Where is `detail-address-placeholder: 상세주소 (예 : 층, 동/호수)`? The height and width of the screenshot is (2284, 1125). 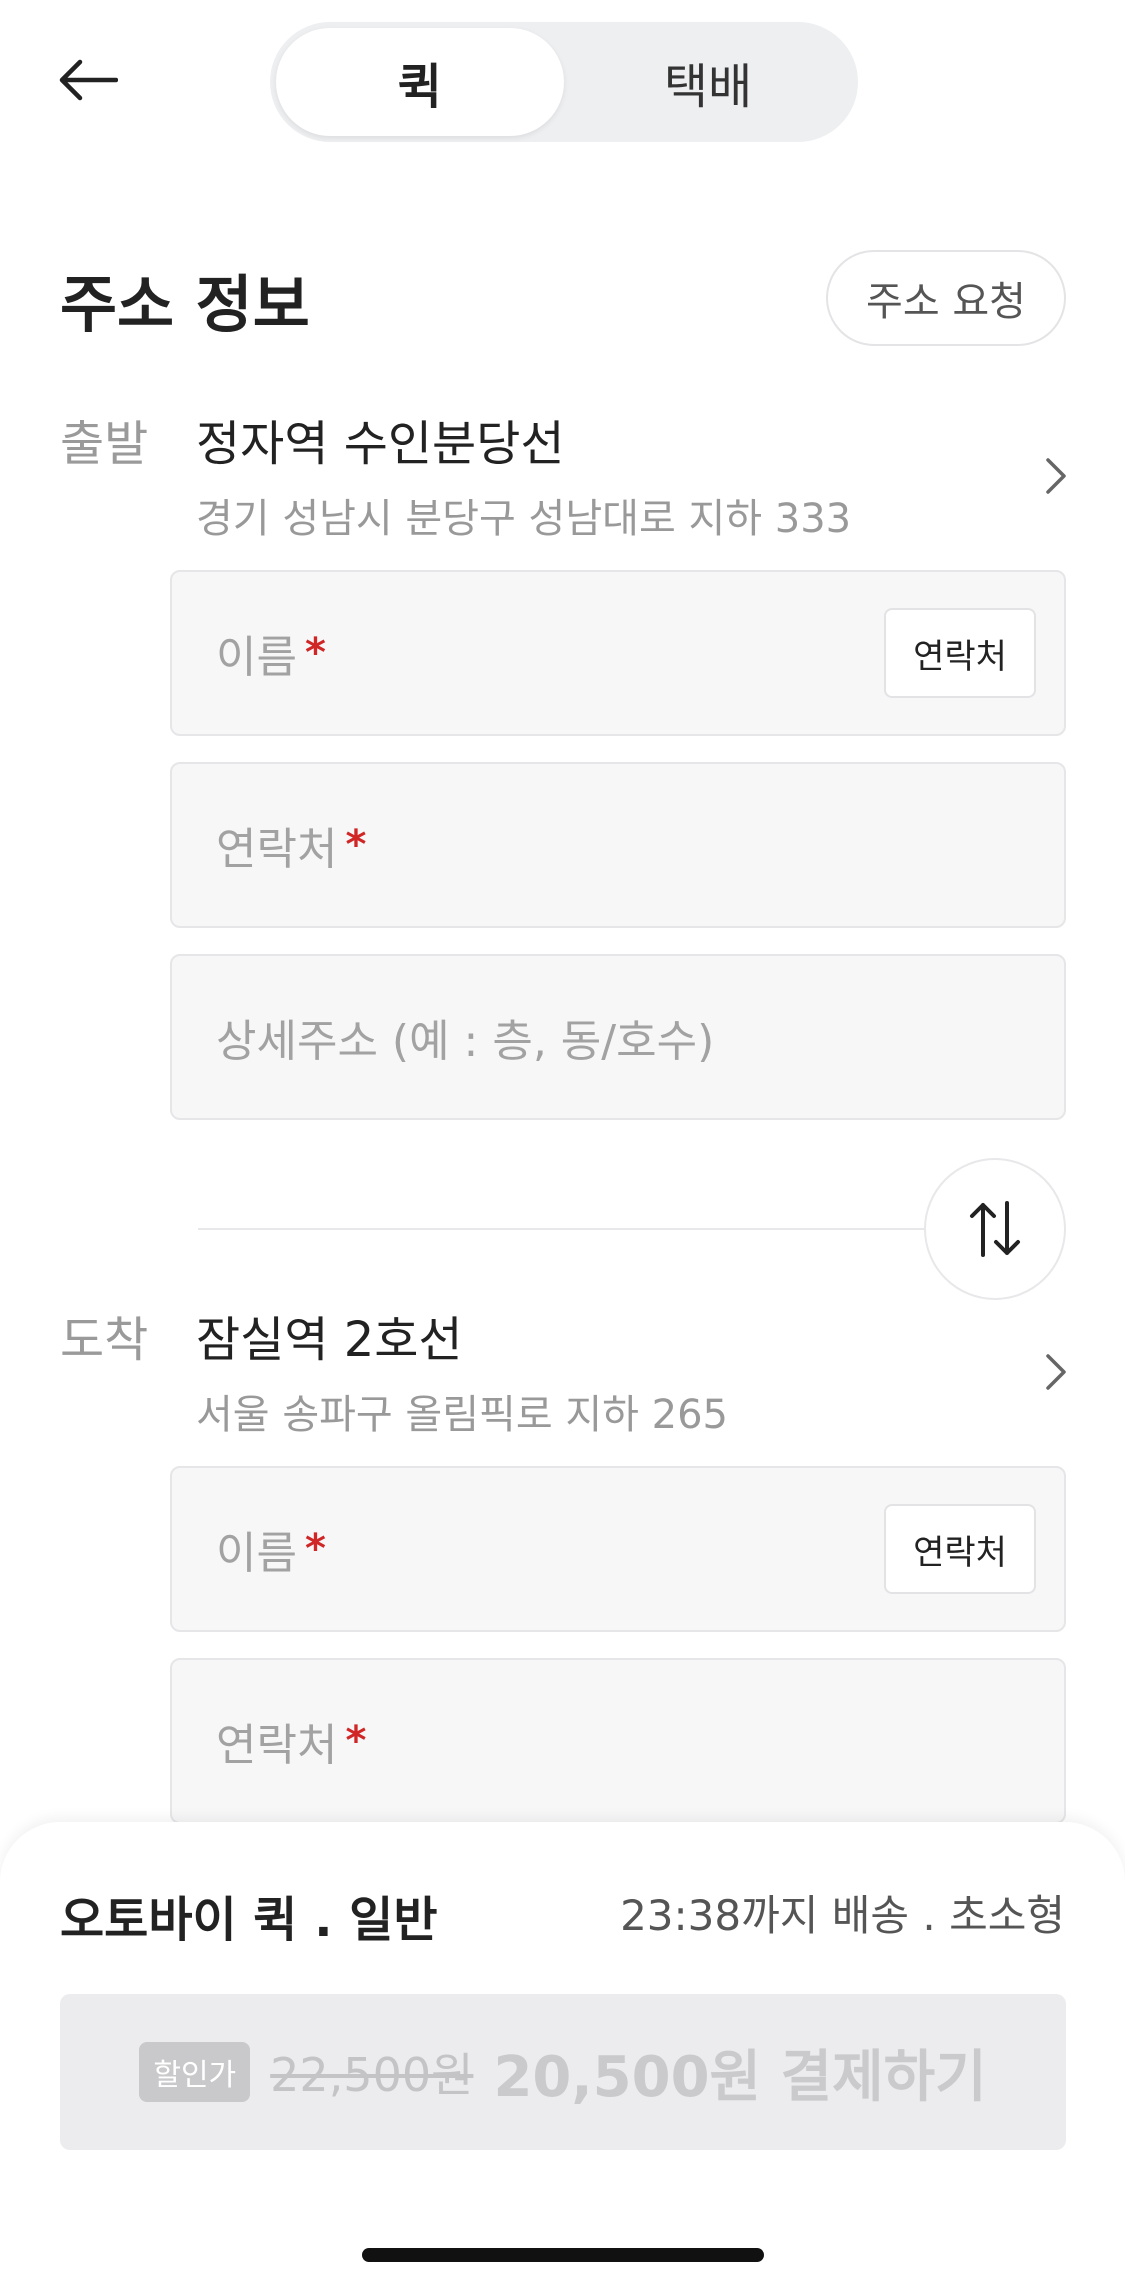
detail-address-placeholder: 상세주소 (예 : 층, 동/호수) is located at coordinates (465, 1041).